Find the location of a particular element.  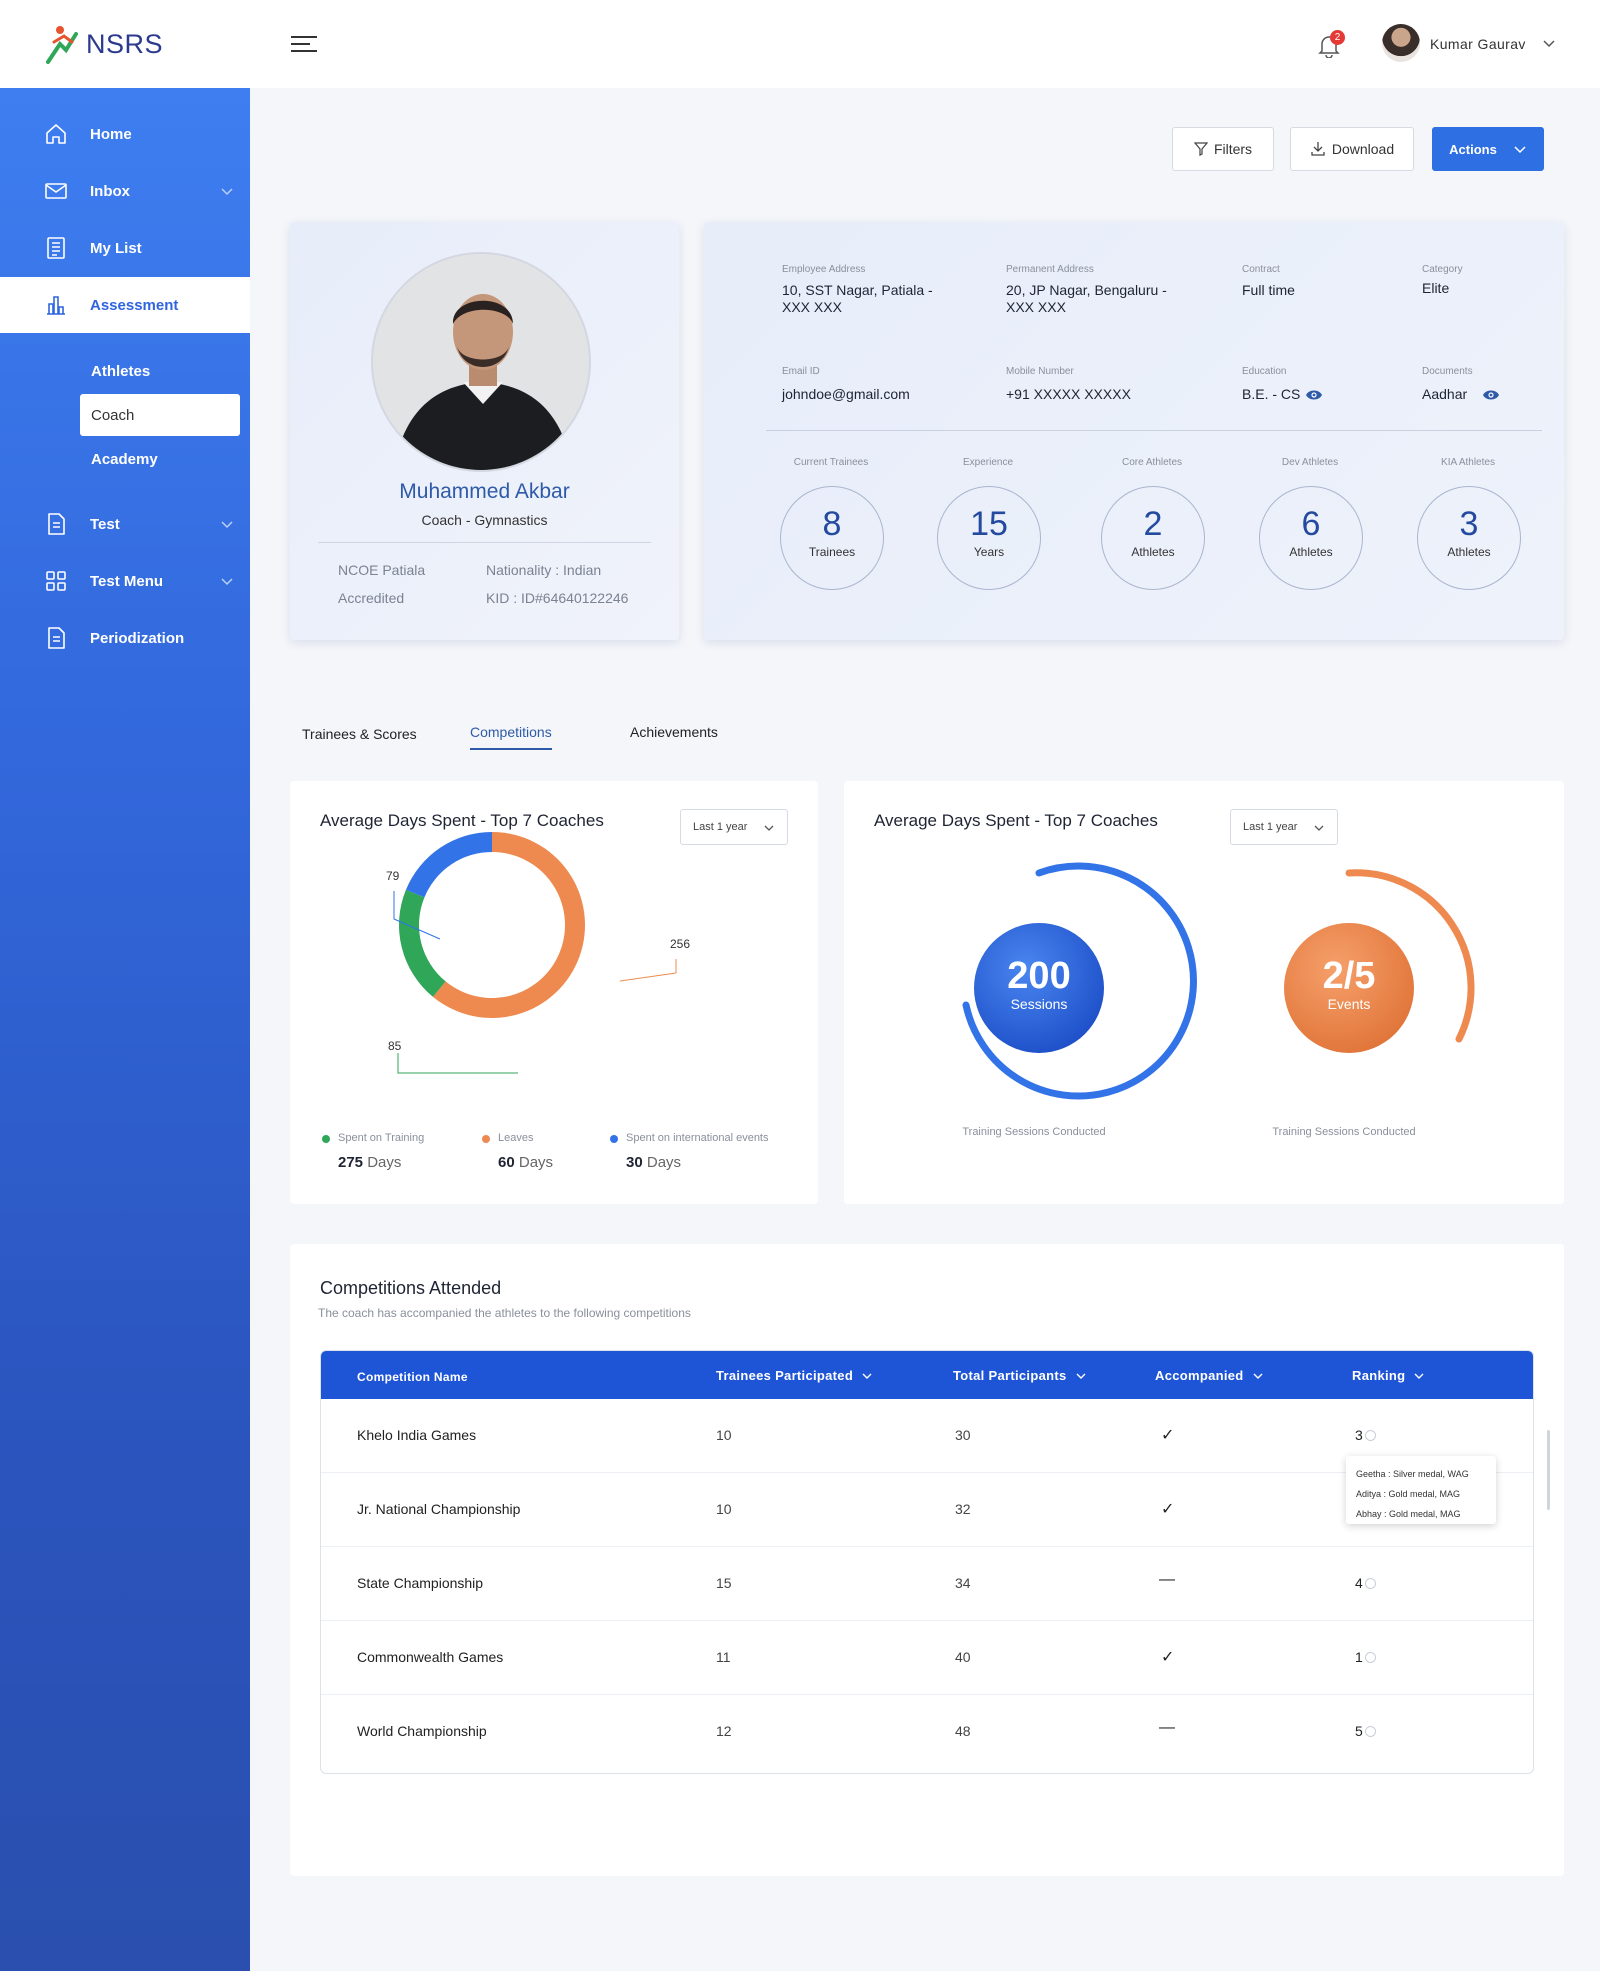

contract-label: Contract is located at coordinates (1261, 269).